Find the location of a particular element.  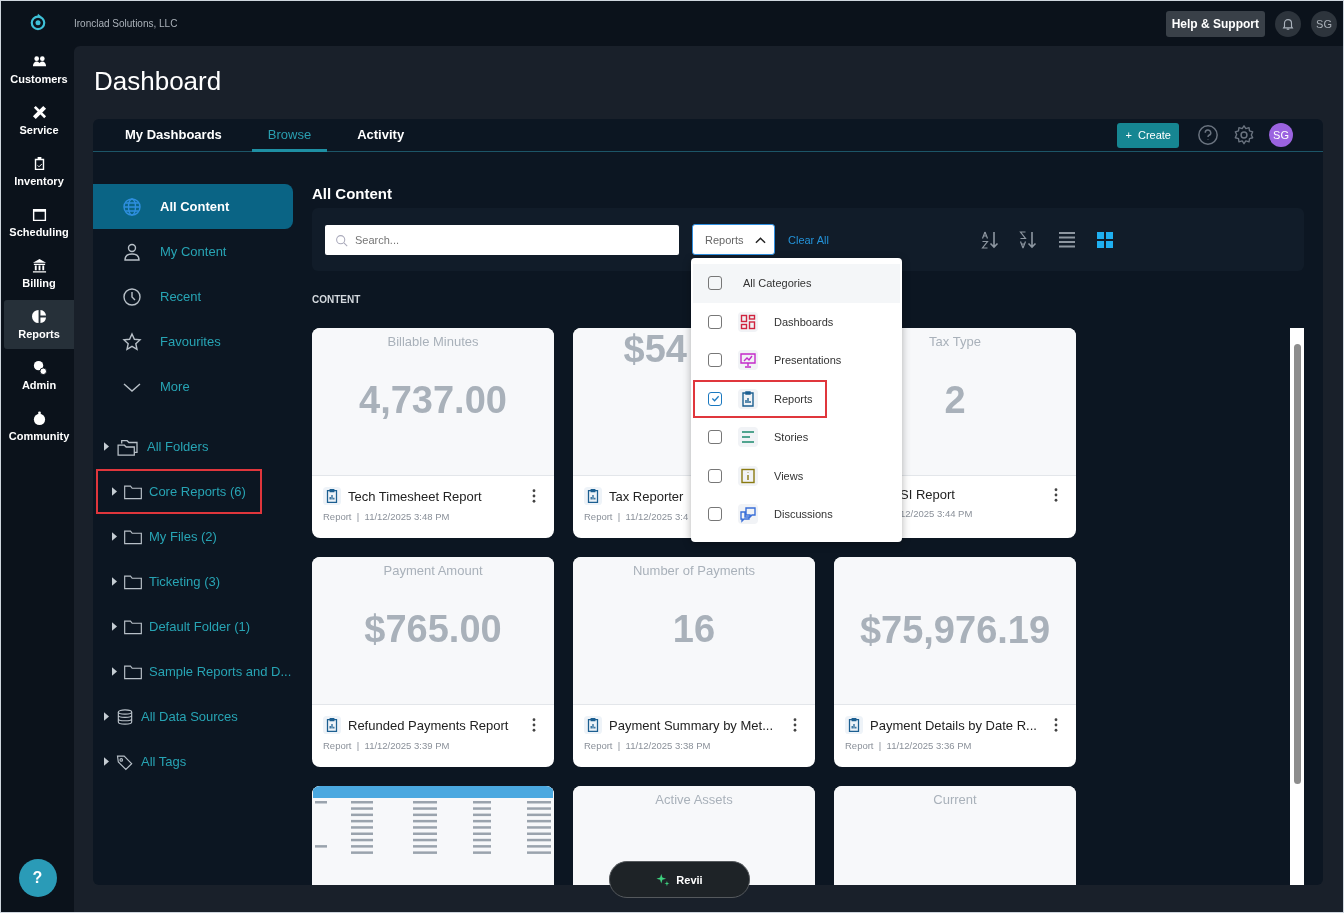

section-title: All Content is located at coordinates (352, 193).